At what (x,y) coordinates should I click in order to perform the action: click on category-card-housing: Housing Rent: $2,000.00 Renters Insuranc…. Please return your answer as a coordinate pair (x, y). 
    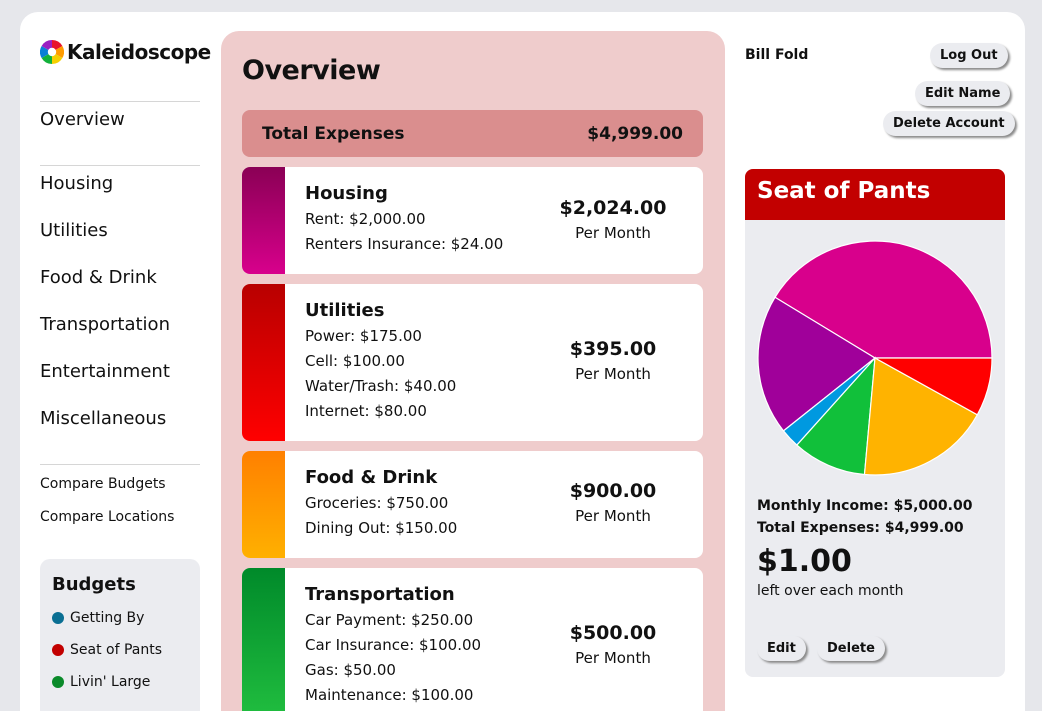
    Looking at the image, I should click on (472, 220).